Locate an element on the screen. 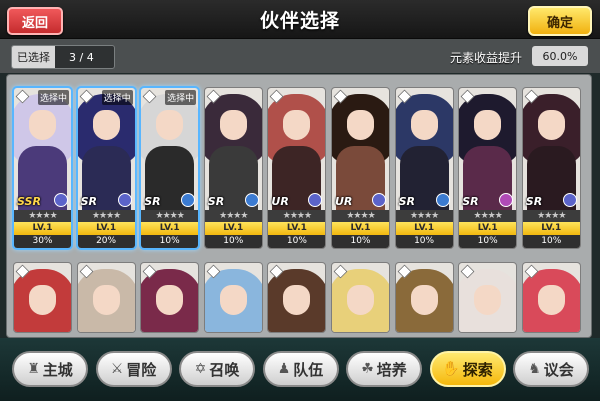 The width and height of the screenshot is (600, 401). nav-5-button: ☘ 培养 is located at coordinates (384, 369).